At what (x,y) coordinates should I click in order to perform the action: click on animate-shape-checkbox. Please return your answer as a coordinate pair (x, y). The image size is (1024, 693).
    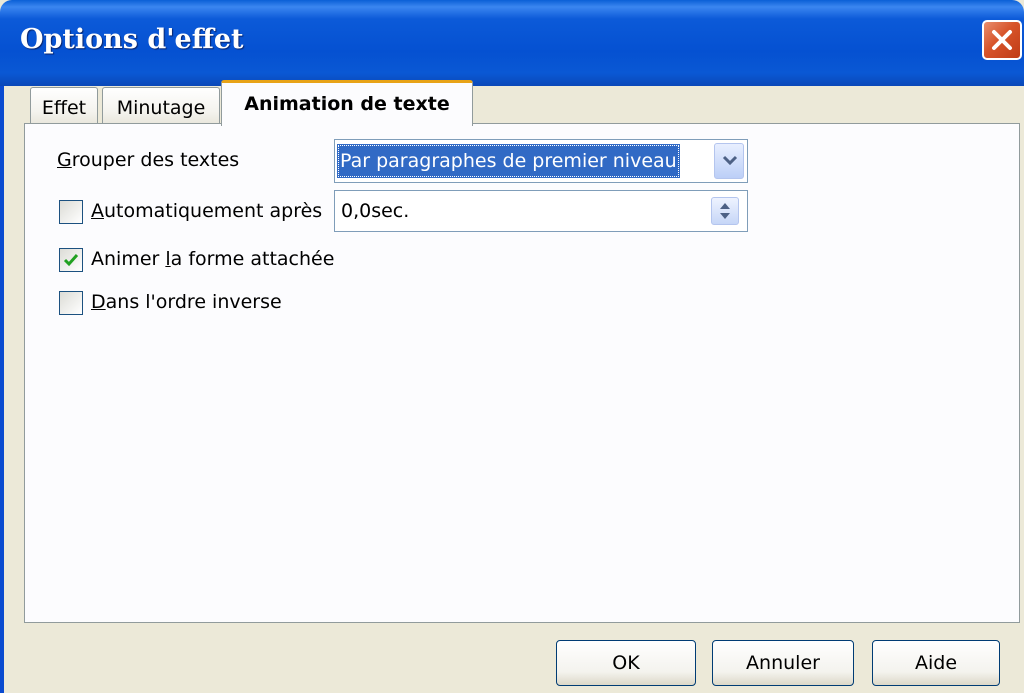
    Looking at the image, I should click on (71, 260).